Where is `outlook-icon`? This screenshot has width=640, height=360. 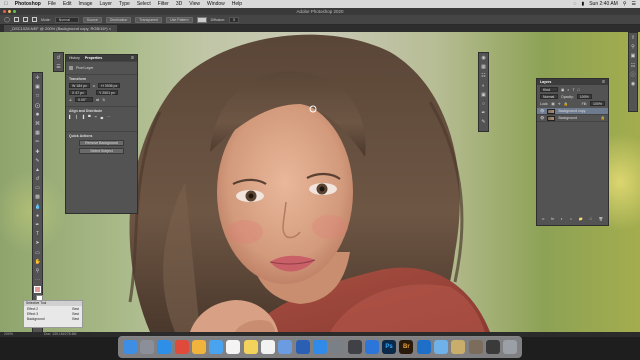 outlook-icon is located at coordinates (423, 347).